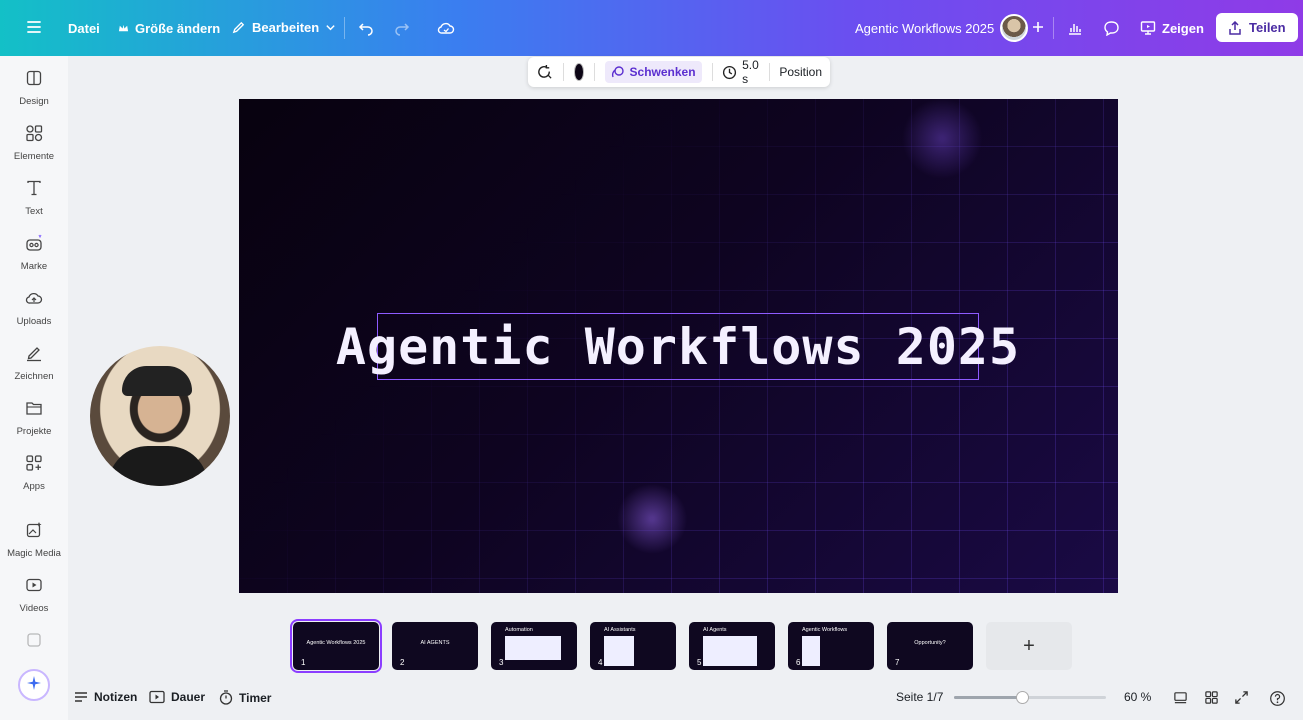 This screenshot has width=1303, height=720. I want to click on sidebar-item-label: Uploads, so click(34, 321).